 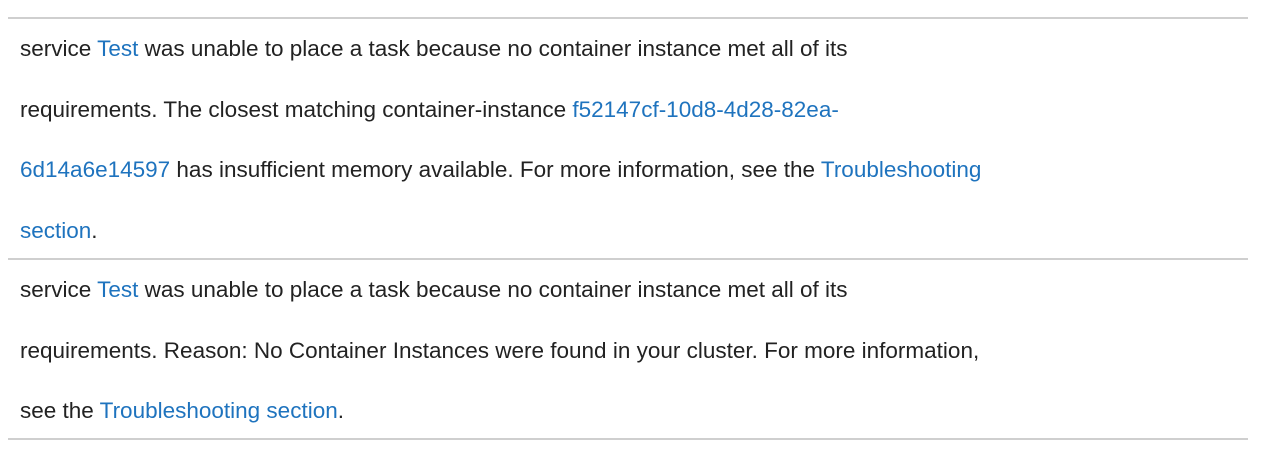 What do you see at coordinates (632, 411) in the screenshot?
I see `message-line: see the Troubleshooting section.` at bounding box center [632, 411].